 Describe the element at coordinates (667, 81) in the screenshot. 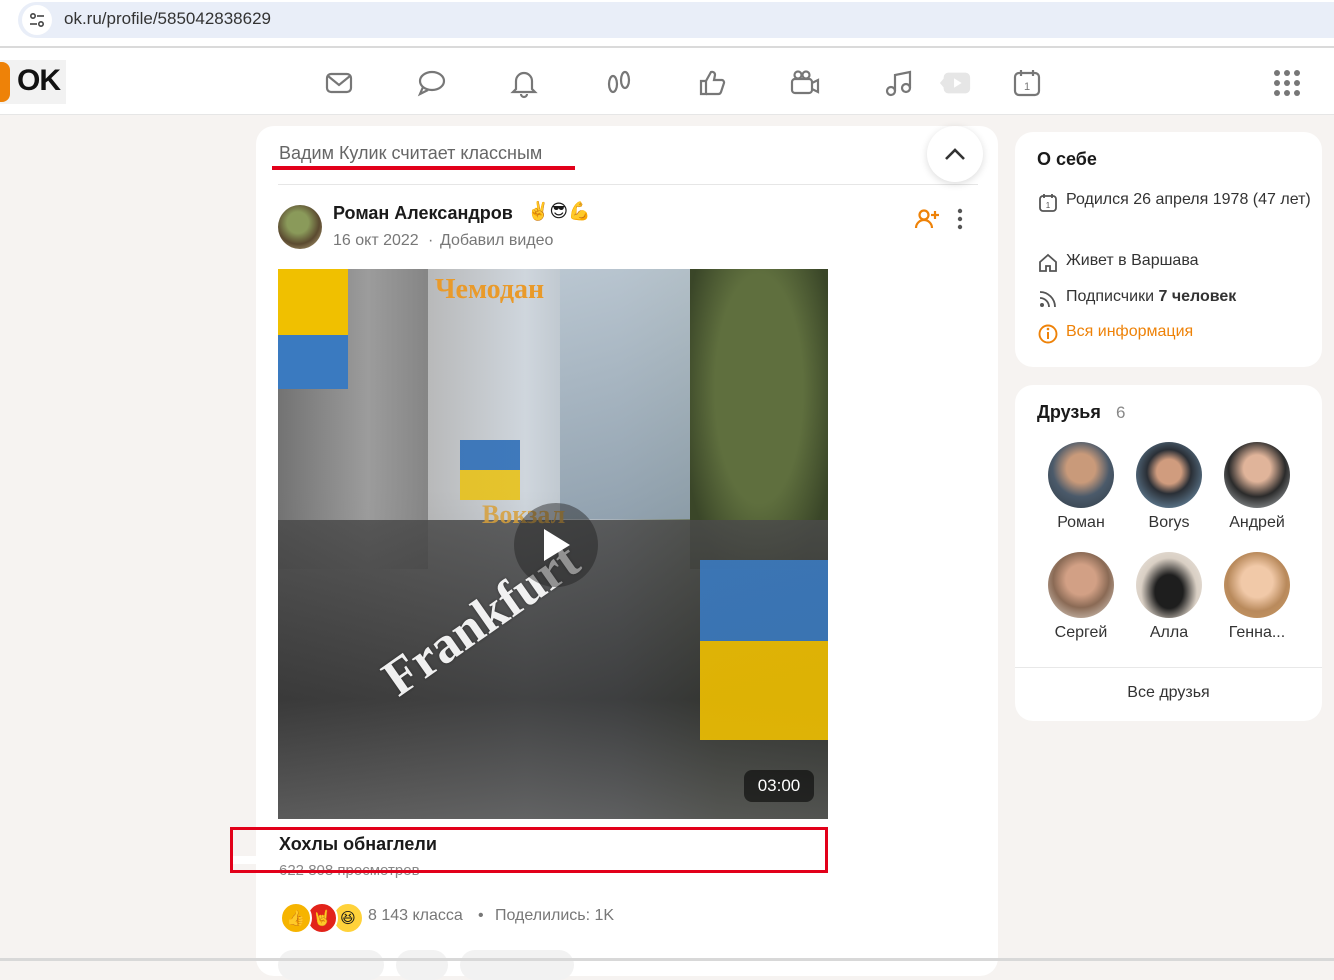

I see `top-navigation` at that location.